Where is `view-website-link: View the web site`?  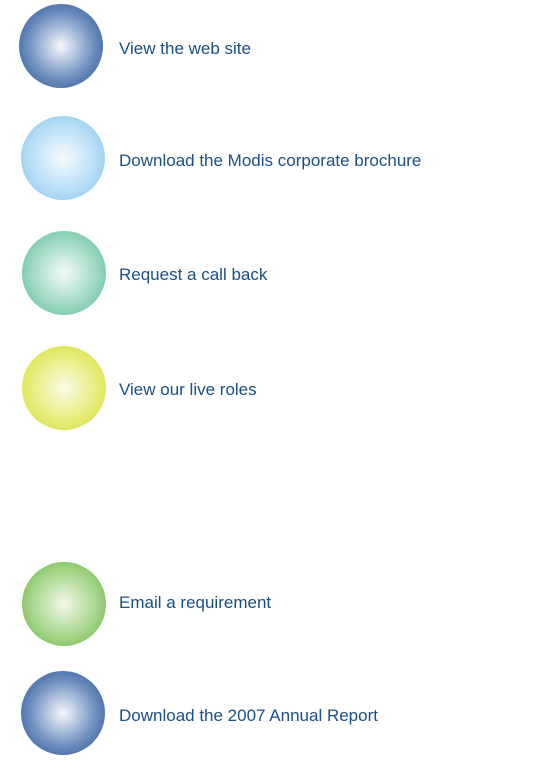
view-website-link: View the web site is located at coordinates (272, 49).